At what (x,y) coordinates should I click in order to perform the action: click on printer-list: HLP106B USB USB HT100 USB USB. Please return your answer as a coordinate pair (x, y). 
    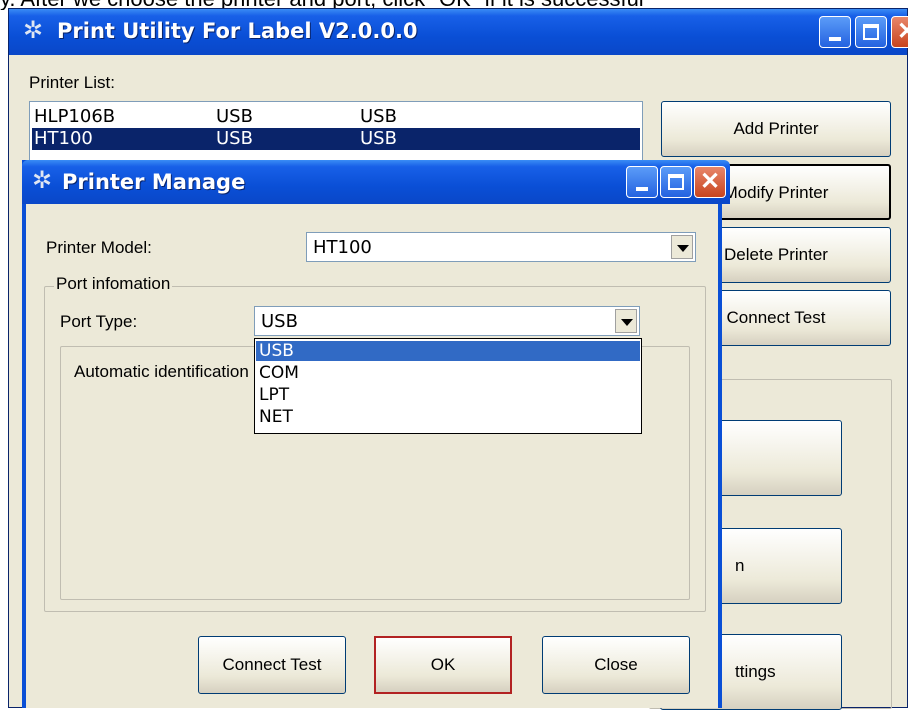
    Looking at the image, I should click on (336, 132).